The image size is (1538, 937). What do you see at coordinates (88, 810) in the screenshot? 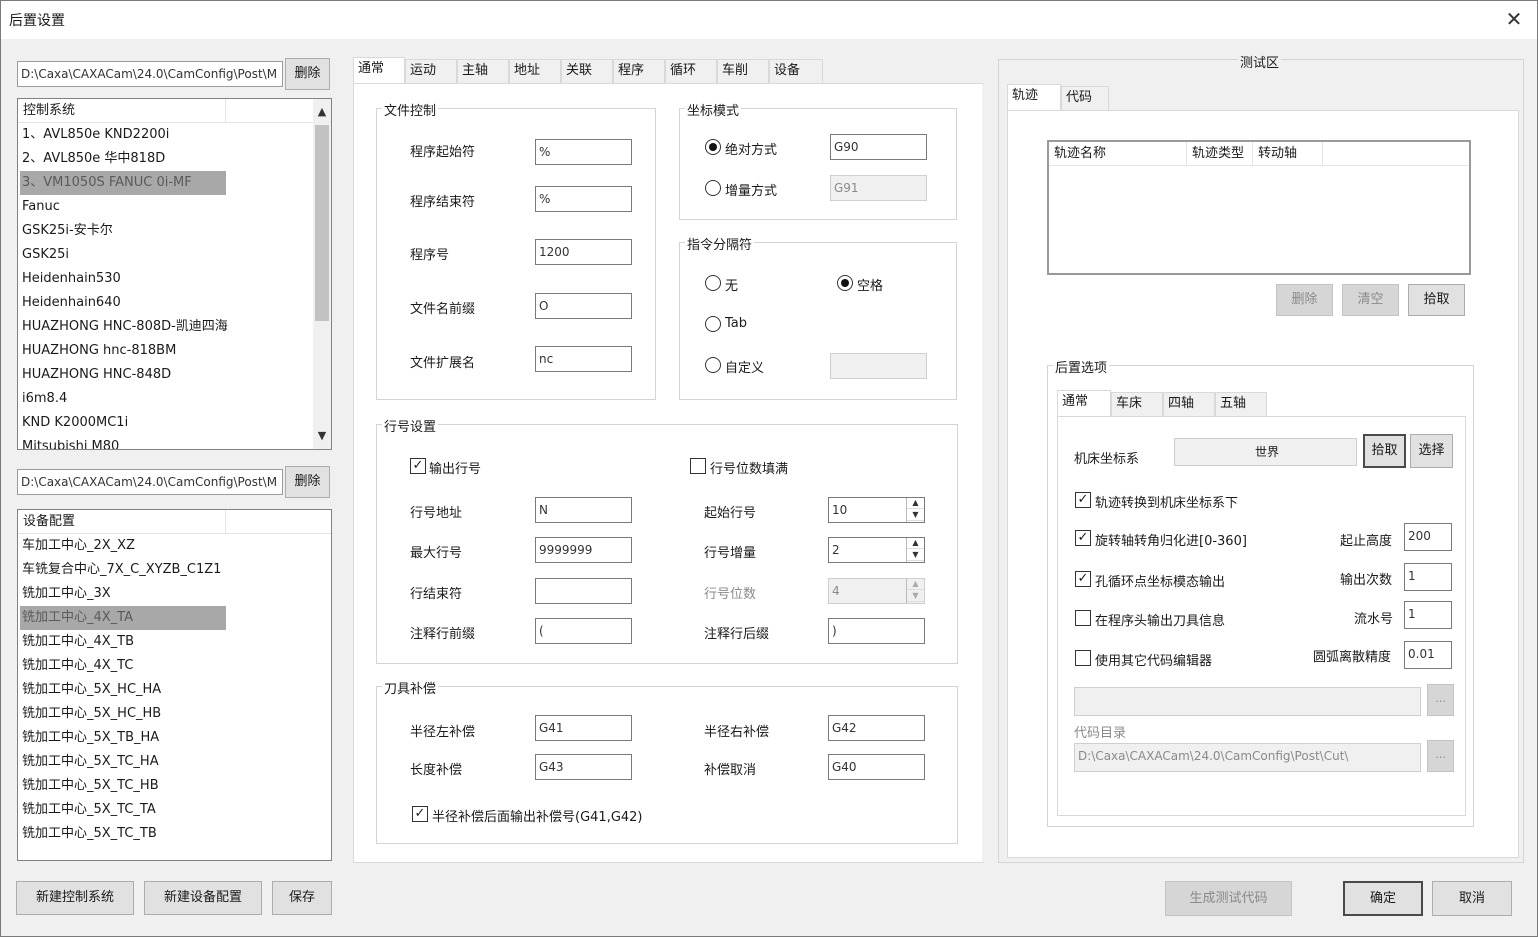
I see `device-list-item: 铣加工中心_5X_TC_TA` at bounding box center [88, 810].